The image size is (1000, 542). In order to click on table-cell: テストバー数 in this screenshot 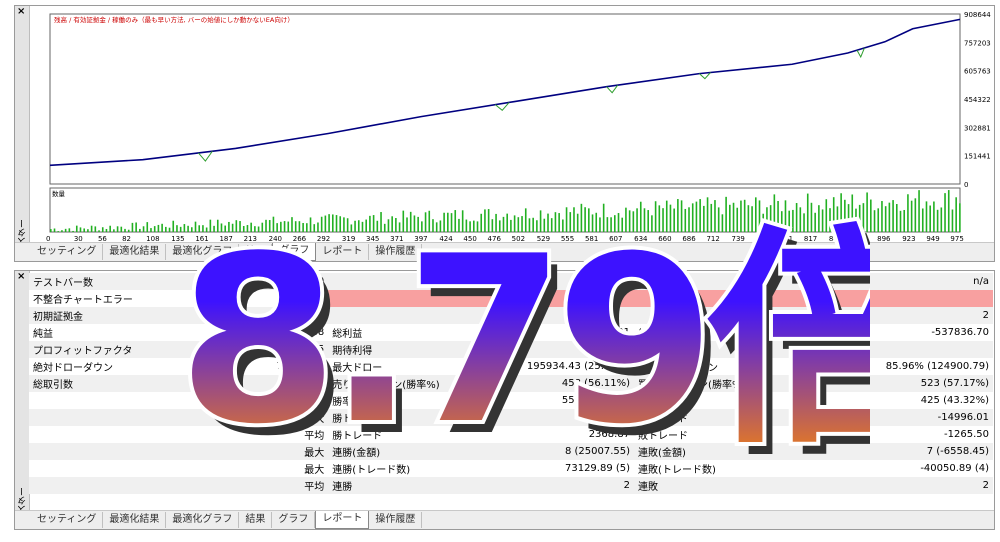, I will do `click(114, 281)`.